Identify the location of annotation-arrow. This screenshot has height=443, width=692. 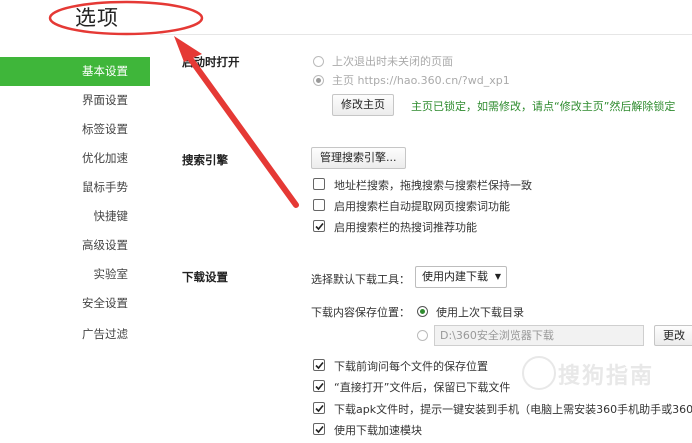
(240, 127).